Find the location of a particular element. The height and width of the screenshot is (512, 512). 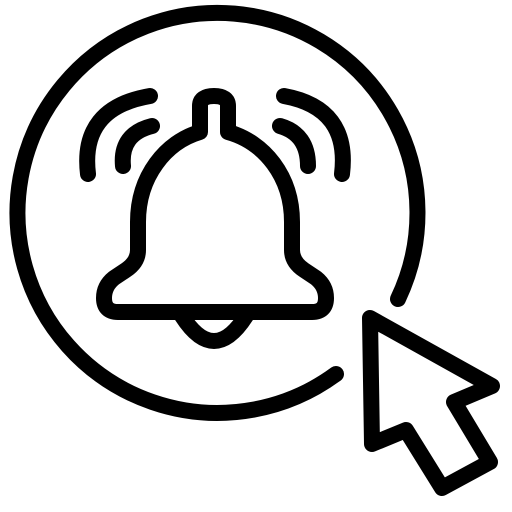

cursor-arrow-icon is located at coordinates (431, 403).